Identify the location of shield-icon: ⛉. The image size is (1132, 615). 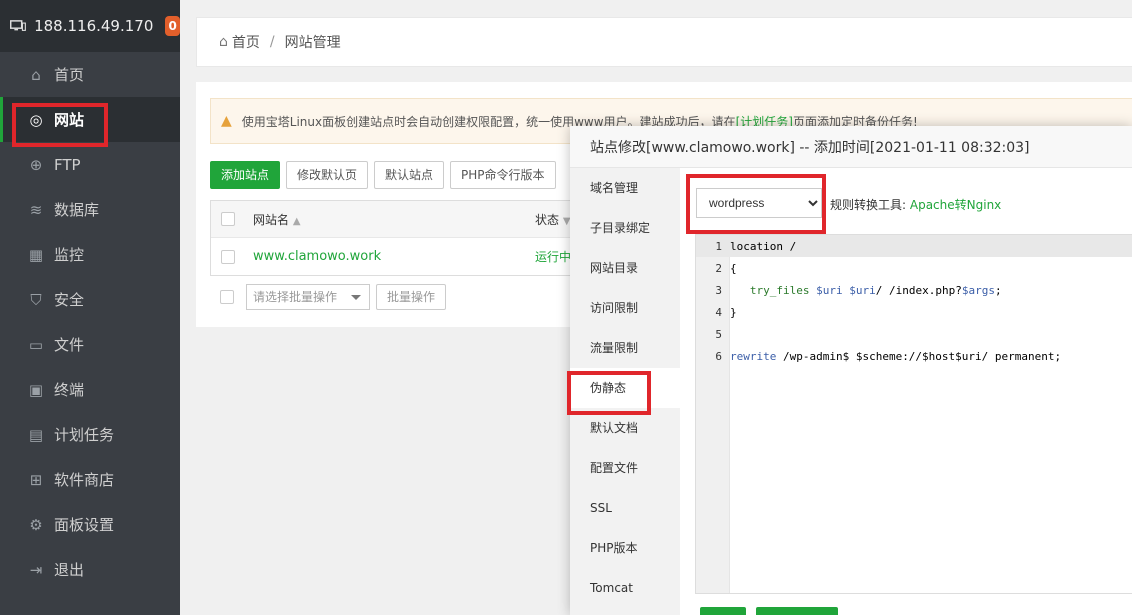
(36, 299).